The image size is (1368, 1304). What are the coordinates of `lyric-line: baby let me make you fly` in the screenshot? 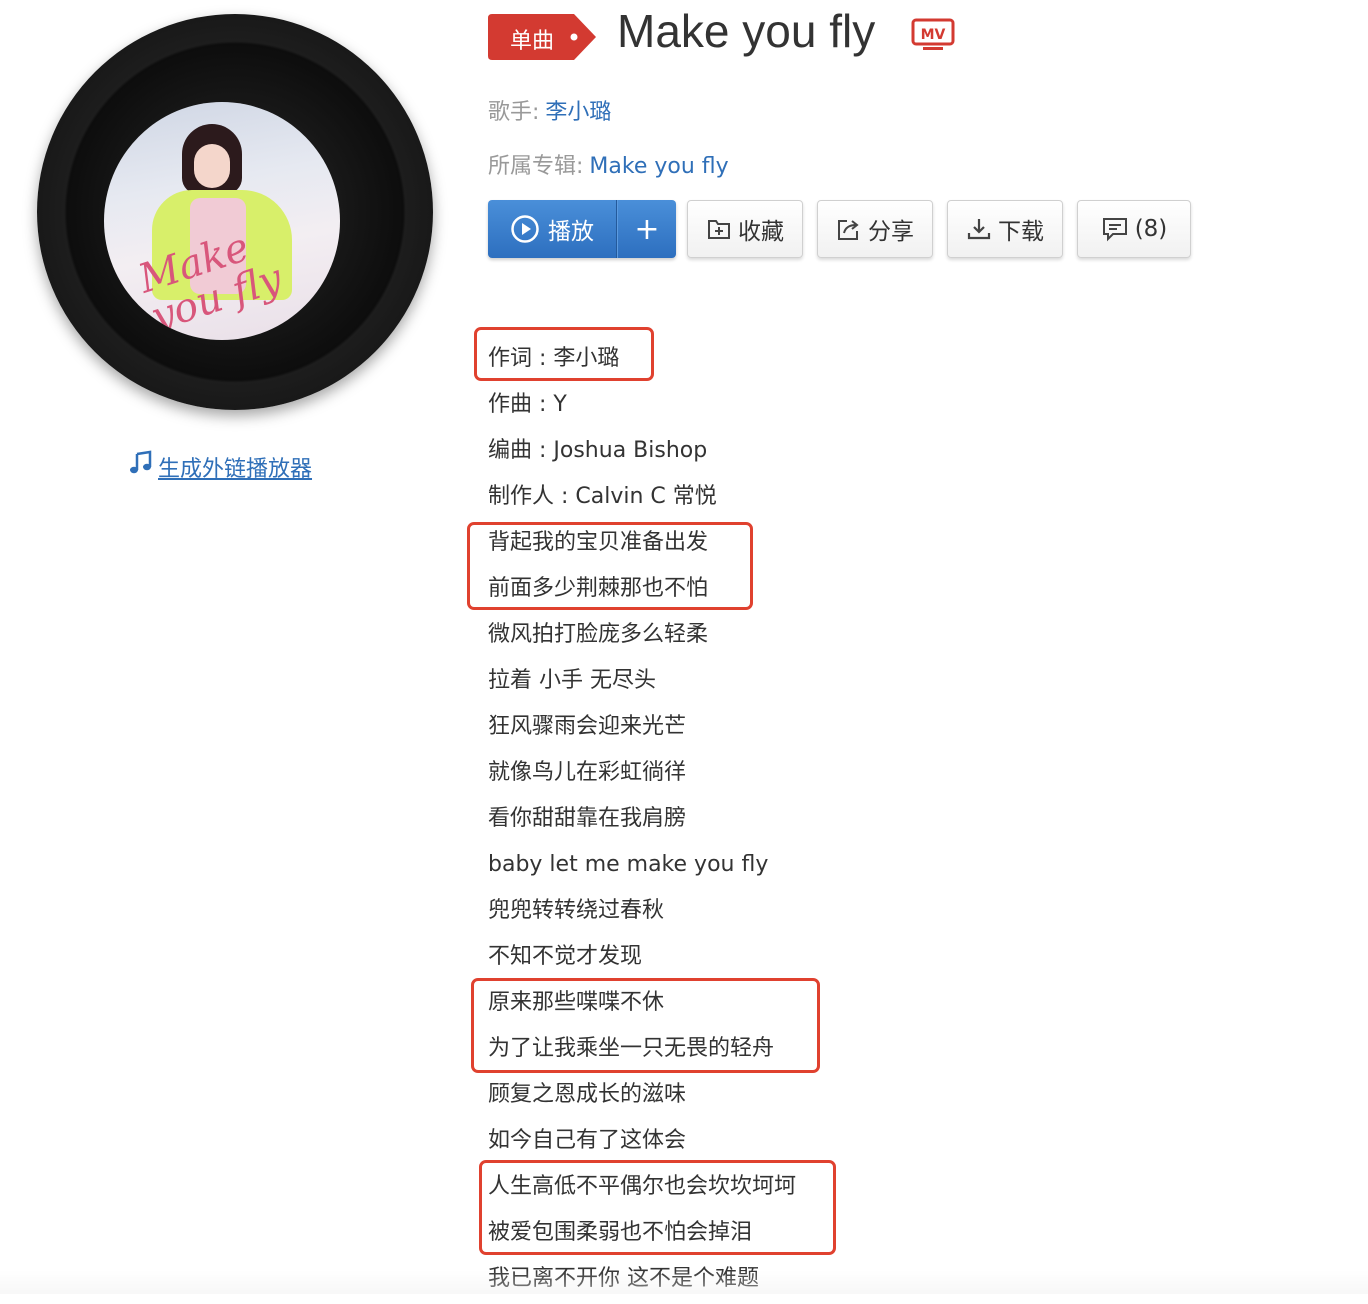 It's located at (628, 864).